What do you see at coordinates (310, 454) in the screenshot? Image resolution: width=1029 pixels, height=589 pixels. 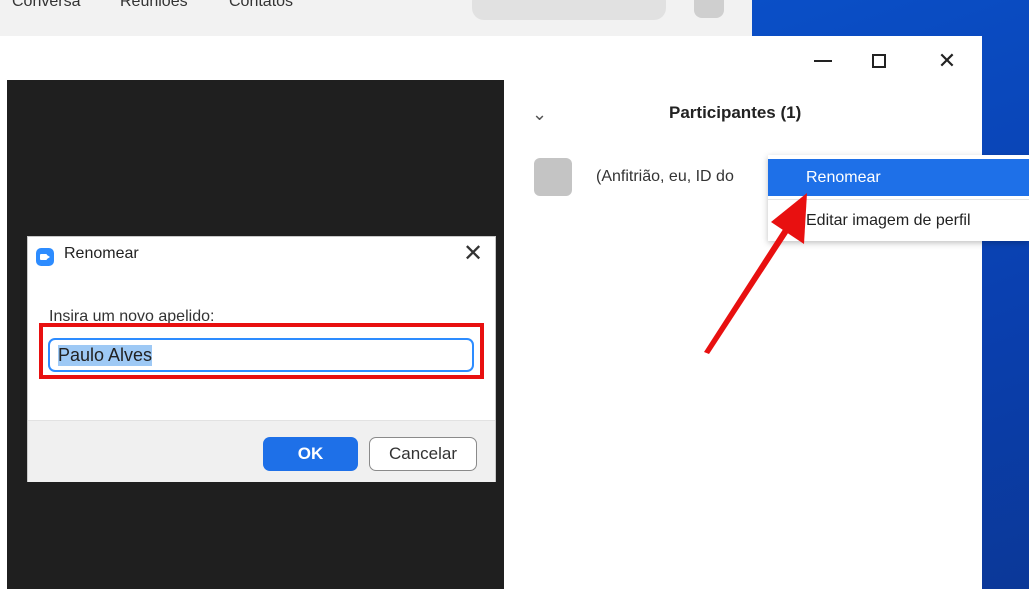 I see `ok-button: OK` at bounding box center [310, 454].